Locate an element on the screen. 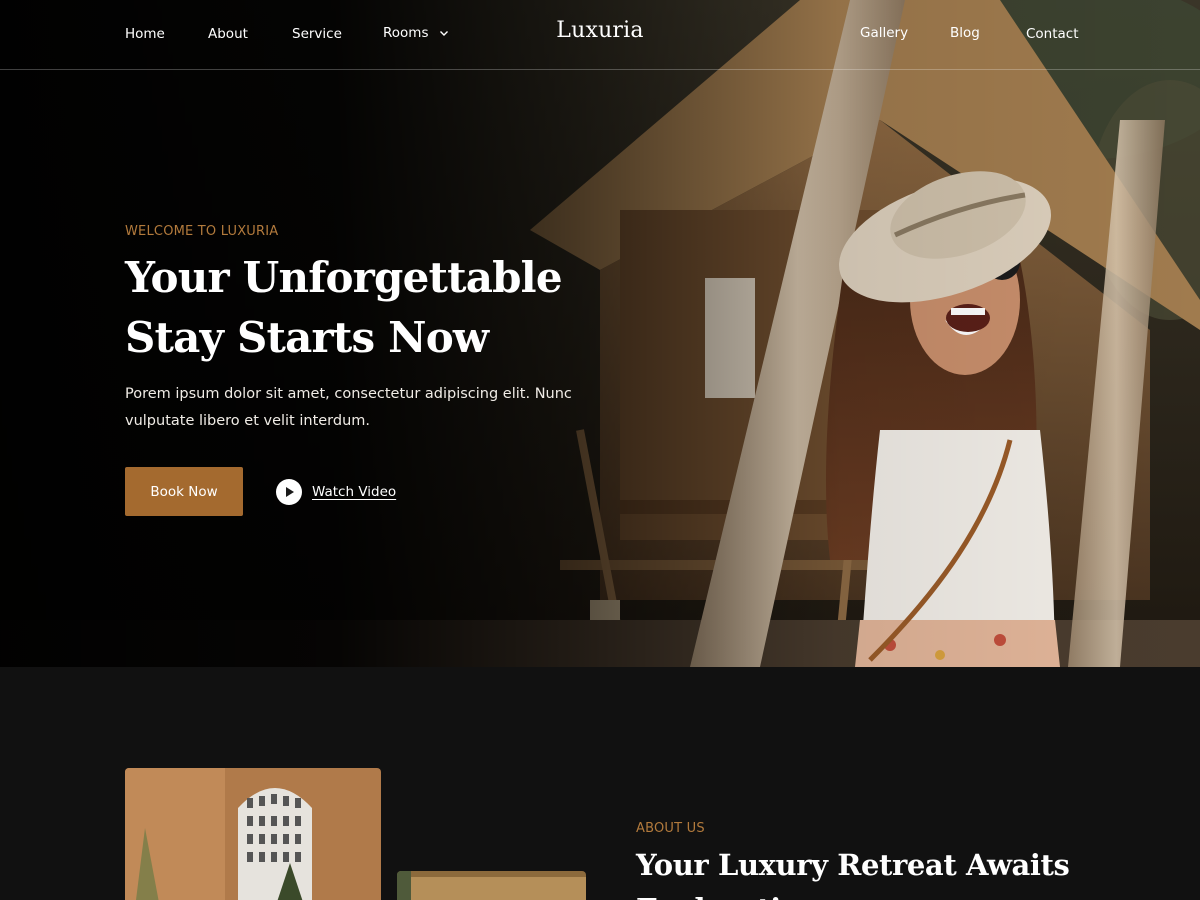  hero-title: Your Unforgettable Stay Starts Now is located at coordinates (344, 307).